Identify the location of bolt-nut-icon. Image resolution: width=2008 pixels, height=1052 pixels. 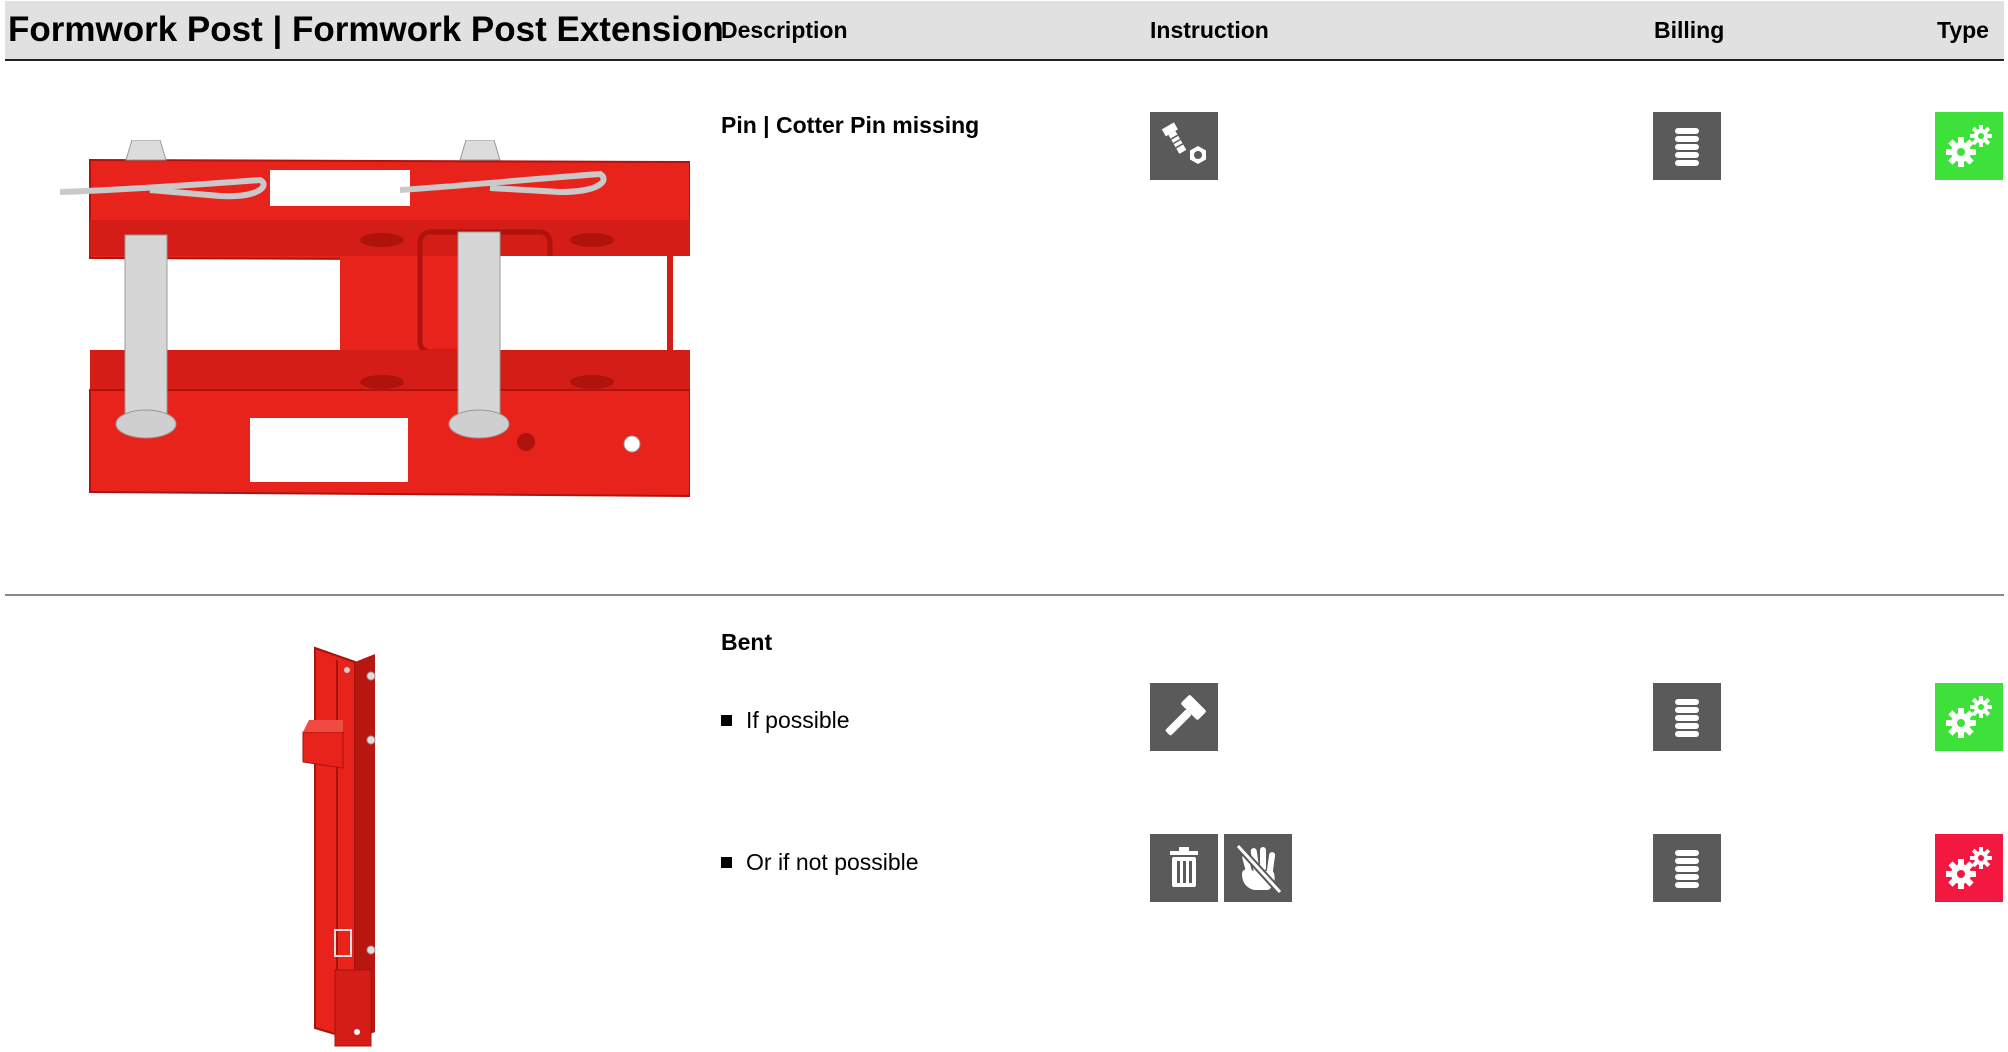
(1184, 146).